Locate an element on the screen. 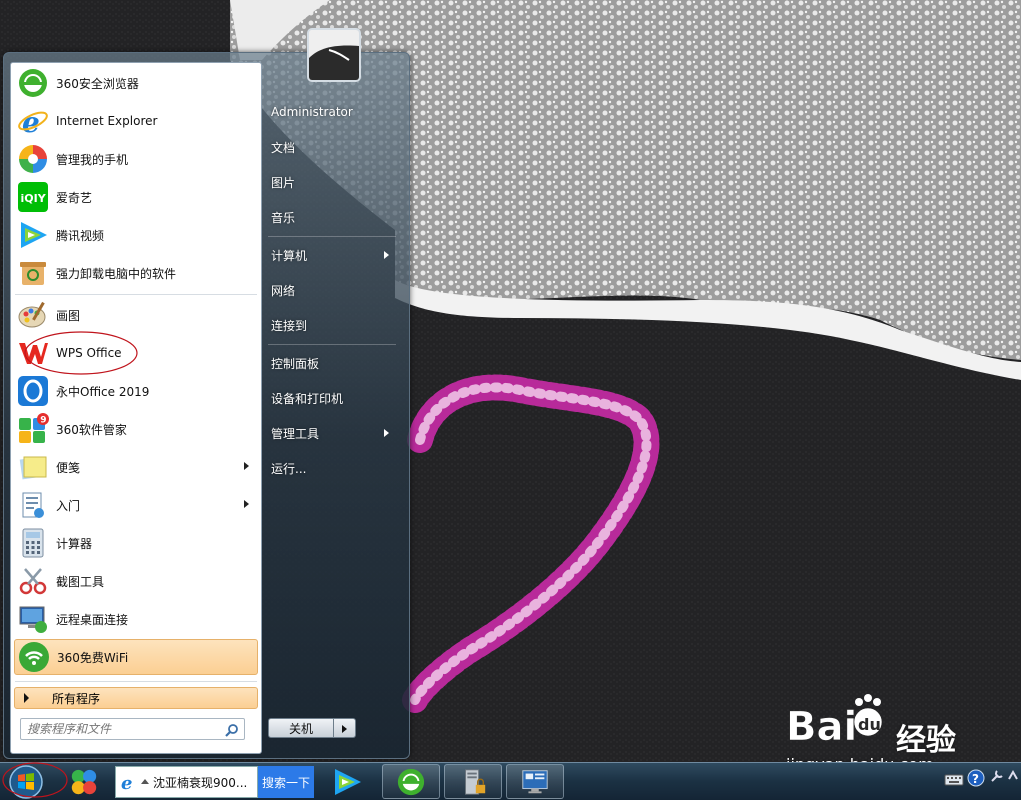  annotation-circle is located at coordinates (81, 353).